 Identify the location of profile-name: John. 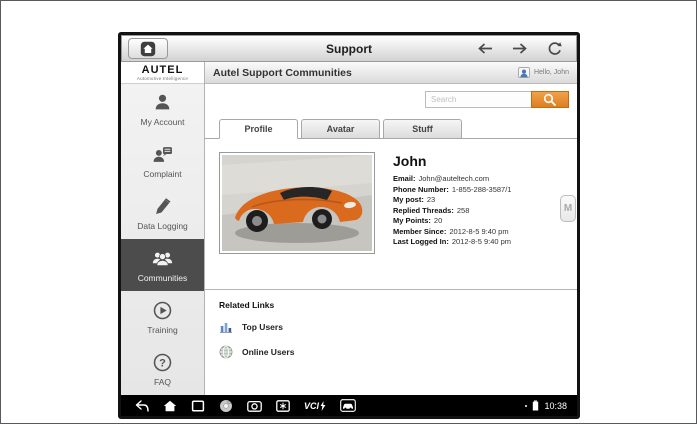
(410, 161).